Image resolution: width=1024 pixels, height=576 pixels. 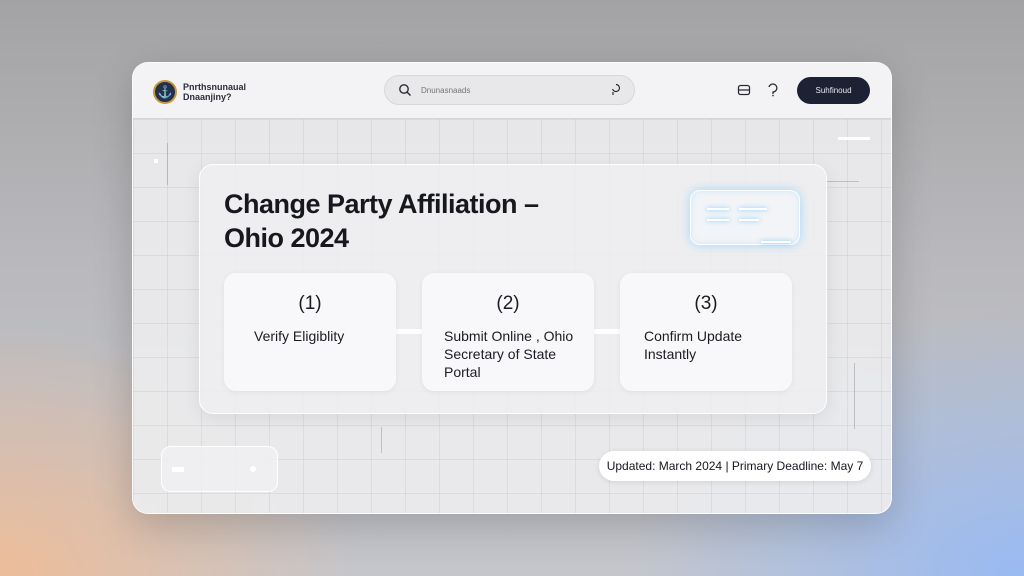 What do you see at coordinates (508, 303) in the screenshot?
I see `step-number: (2)` at bounding box center [508, 303].